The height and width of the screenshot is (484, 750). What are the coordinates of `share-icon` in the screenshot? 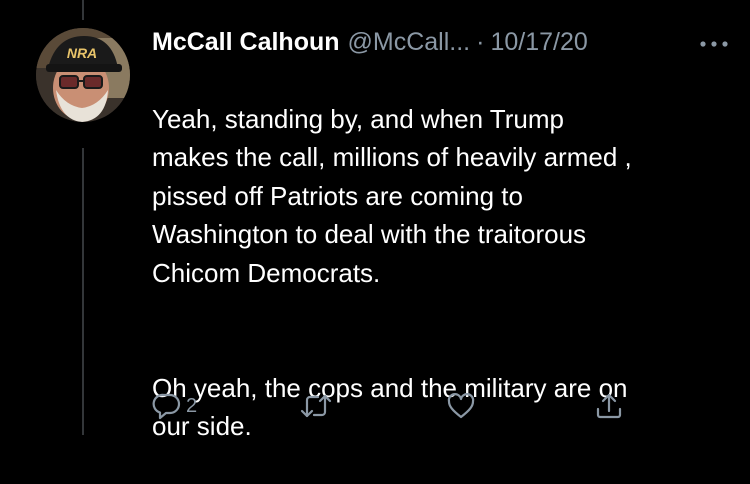 It's located at (609, 406).